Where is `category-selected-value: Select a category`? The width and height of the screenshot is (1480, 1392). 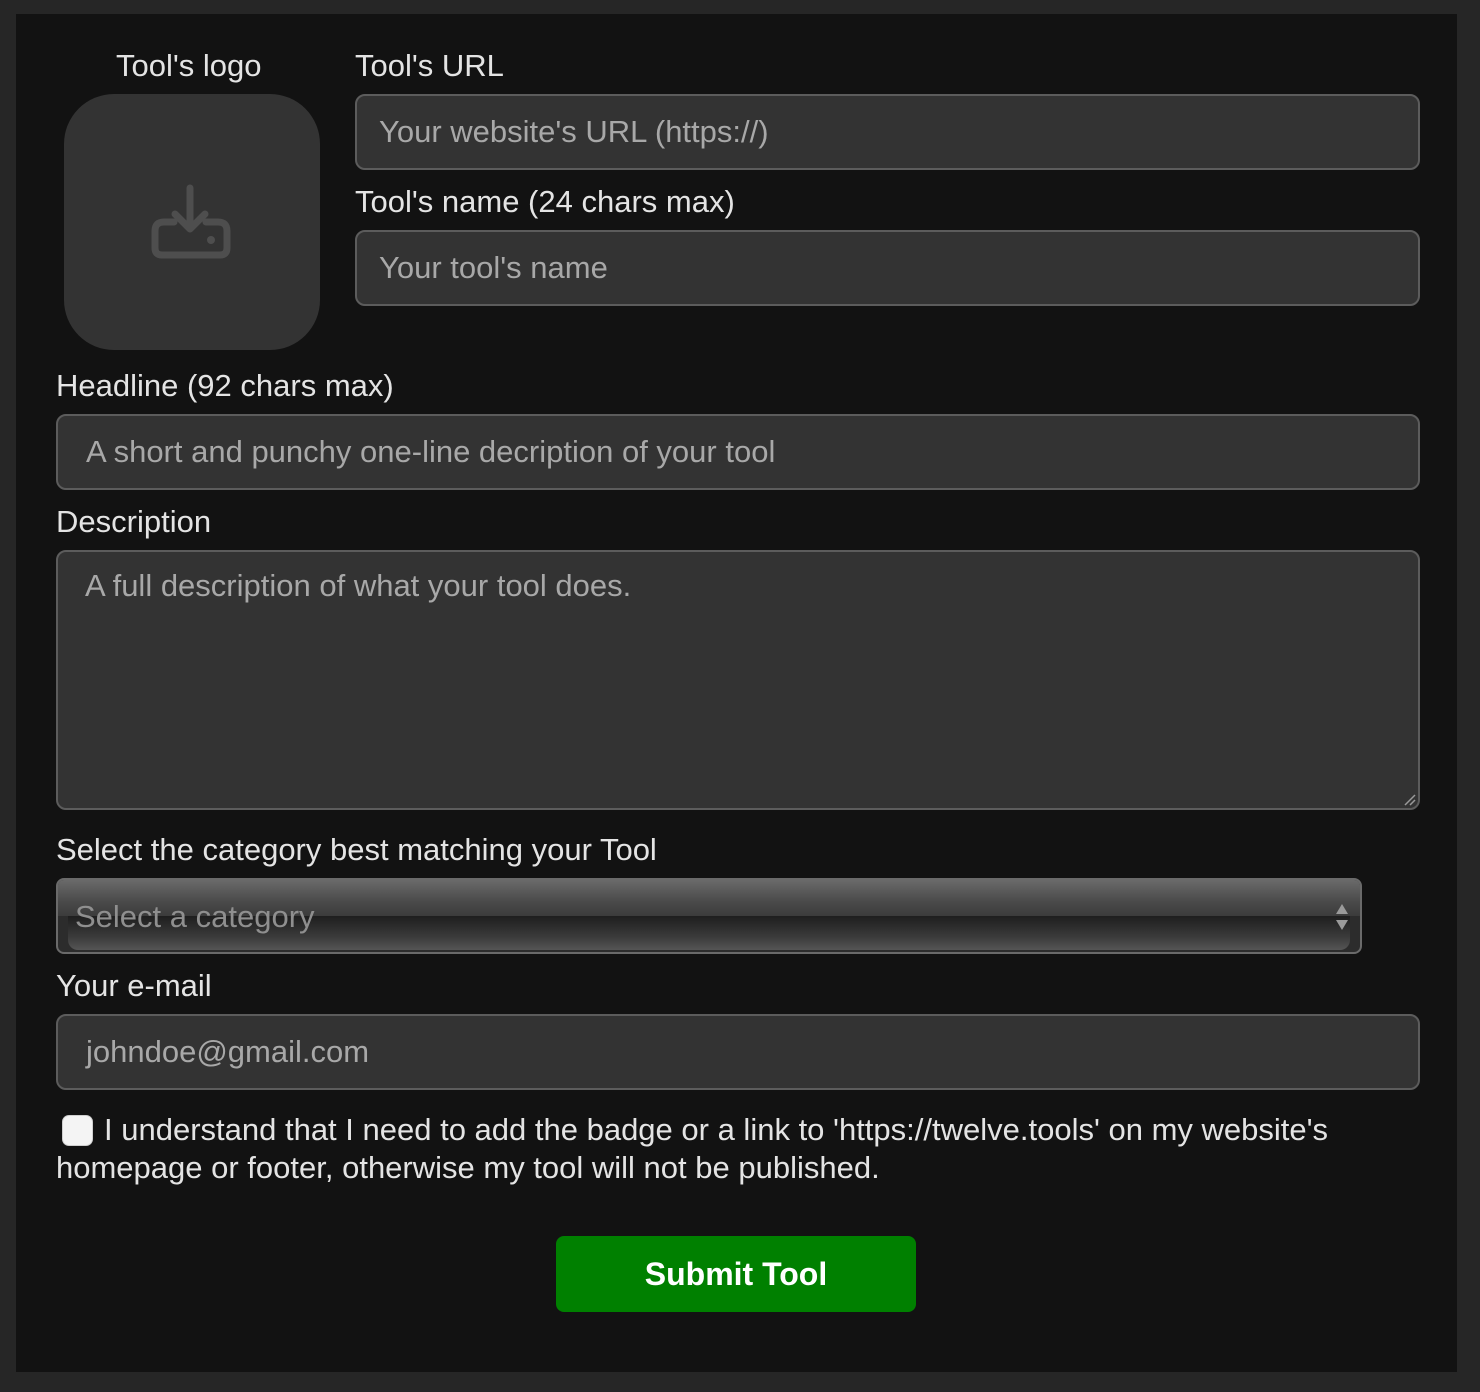 category-selected-value: Select a category is located at coordinates (195, 916).